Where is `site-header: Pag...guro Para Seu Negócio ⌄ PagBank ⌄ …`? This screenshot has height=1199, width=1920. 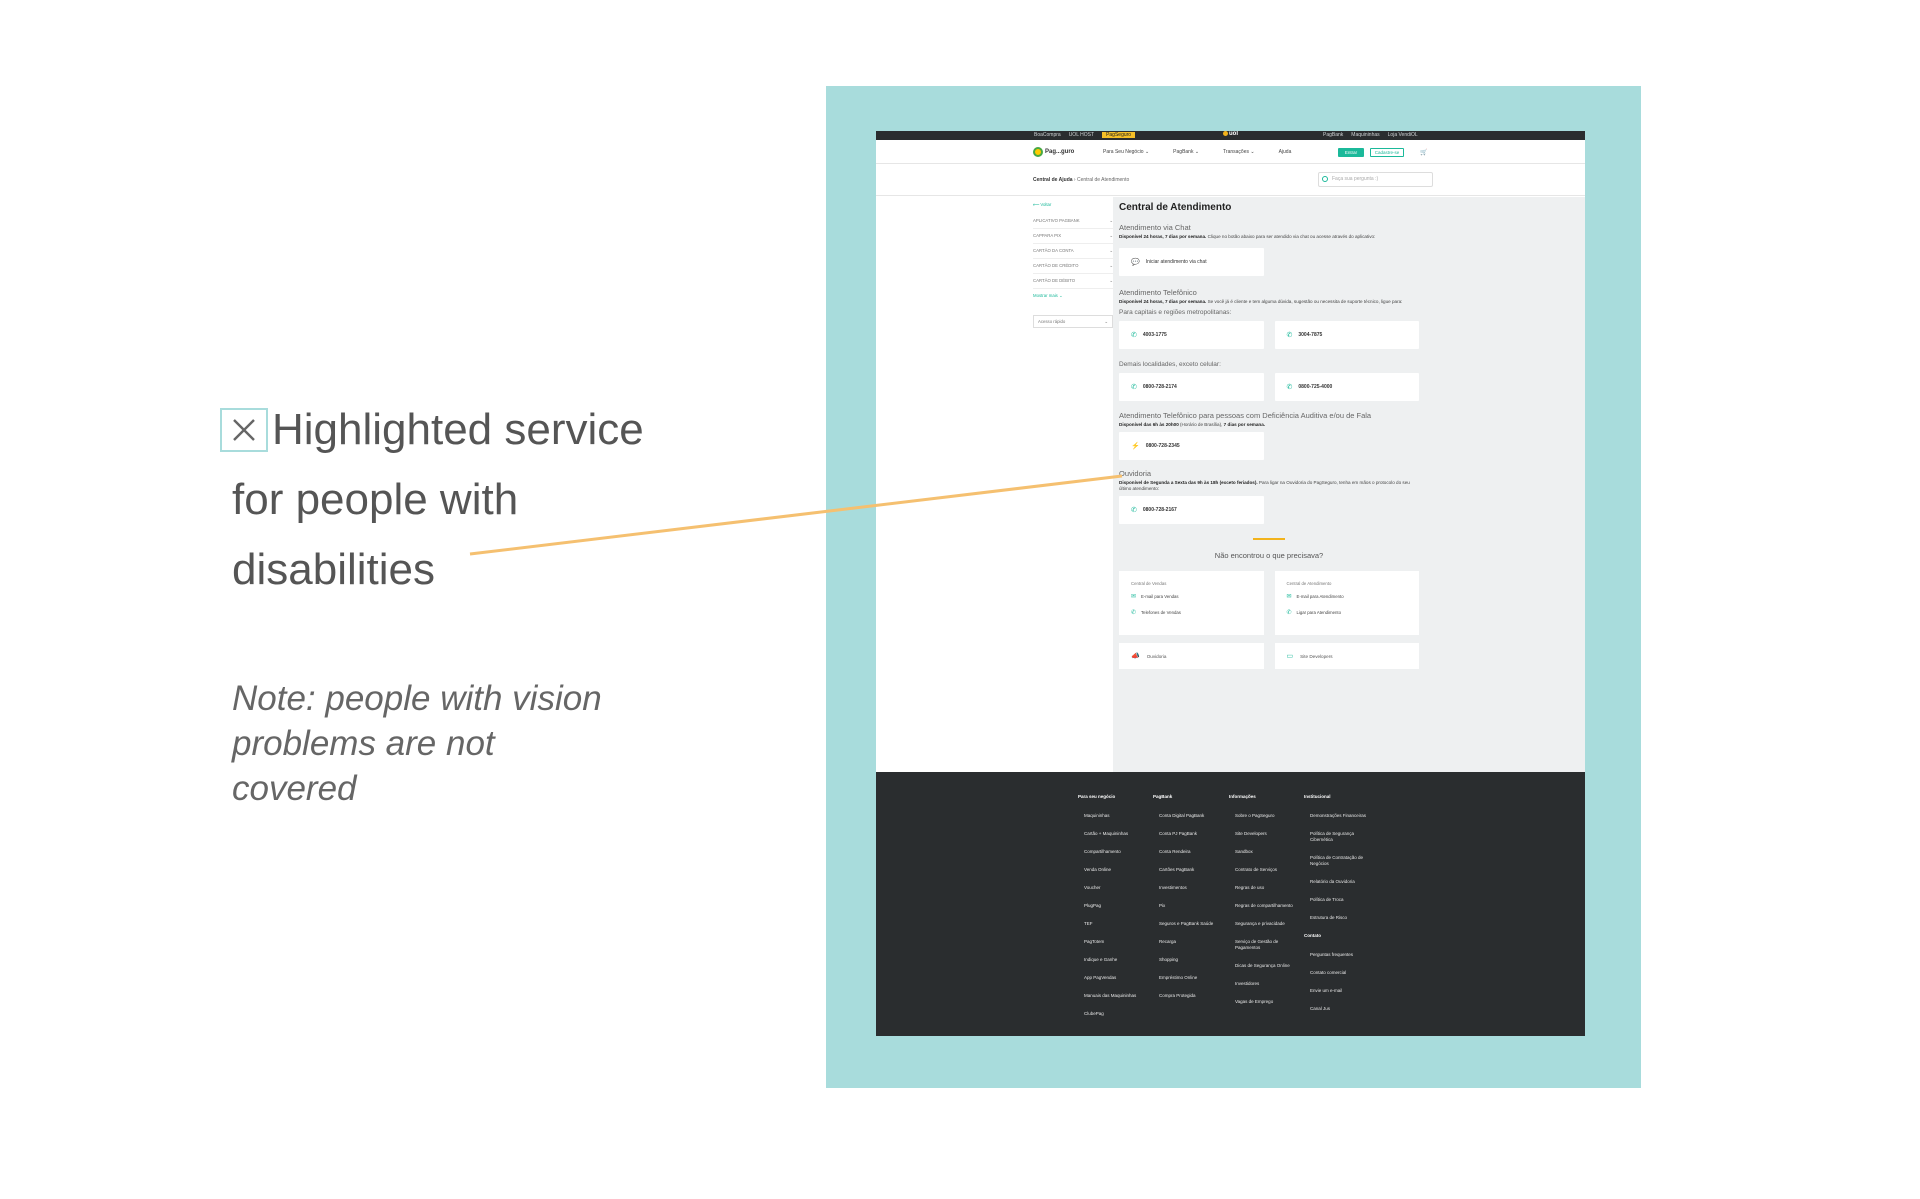 site-header: Pag...guro Para Seu Negócio ⌄ PagBank ⌄ … is located at coordinates (1230, 152).